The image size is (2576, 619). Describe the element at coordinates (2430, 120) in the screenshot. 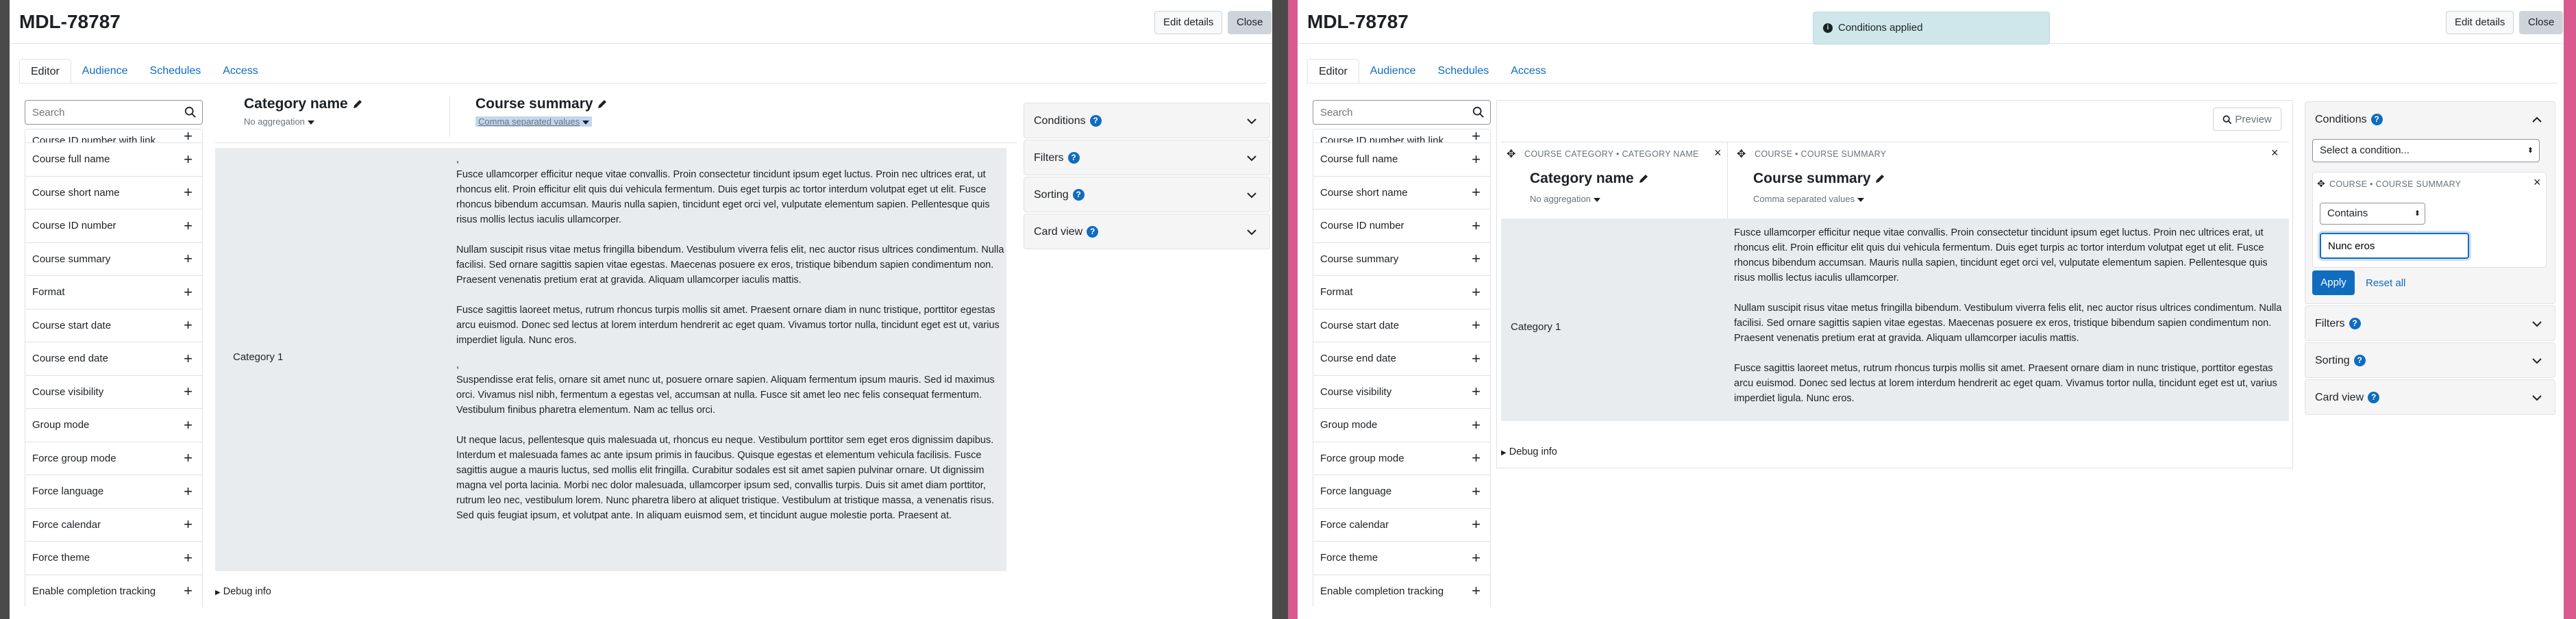

I see `conditions-panel-header: Conditions?` at that location.